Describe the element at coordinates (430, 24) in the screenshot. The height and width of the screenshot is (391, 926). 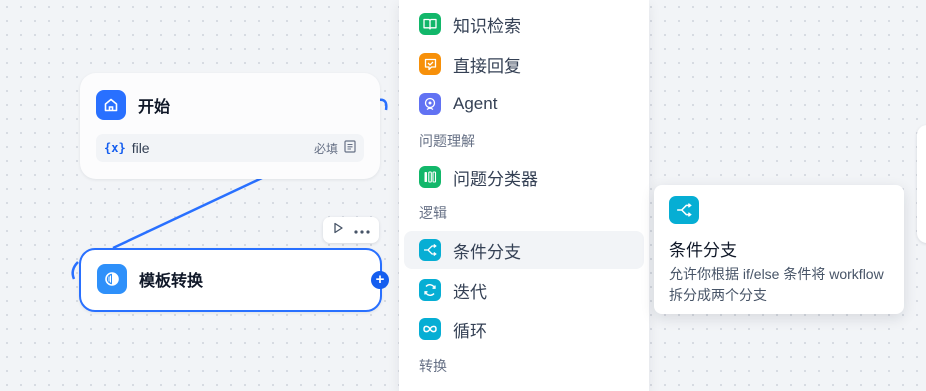
I see `book-icon` at that location.